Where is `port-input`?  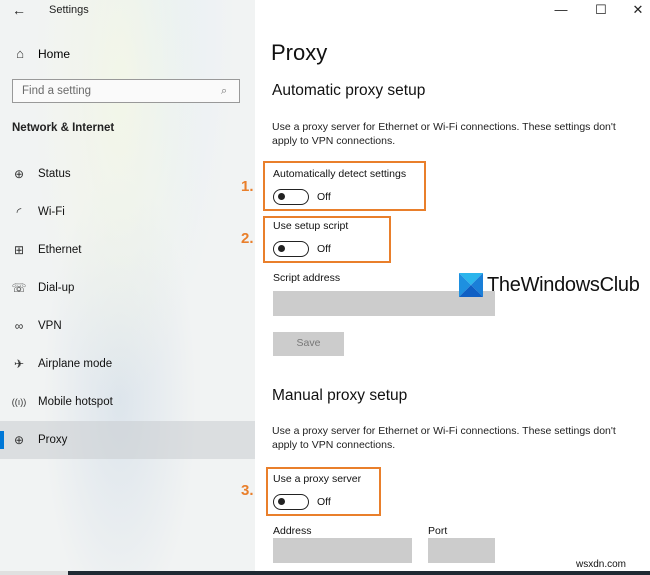 port-input is located at coordinates (461, 550).